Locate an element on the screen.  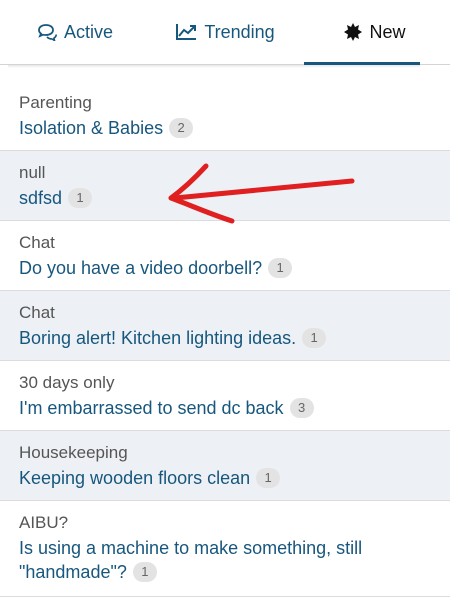
reply-count-badge: 3 is located at coordinates (301, 408).